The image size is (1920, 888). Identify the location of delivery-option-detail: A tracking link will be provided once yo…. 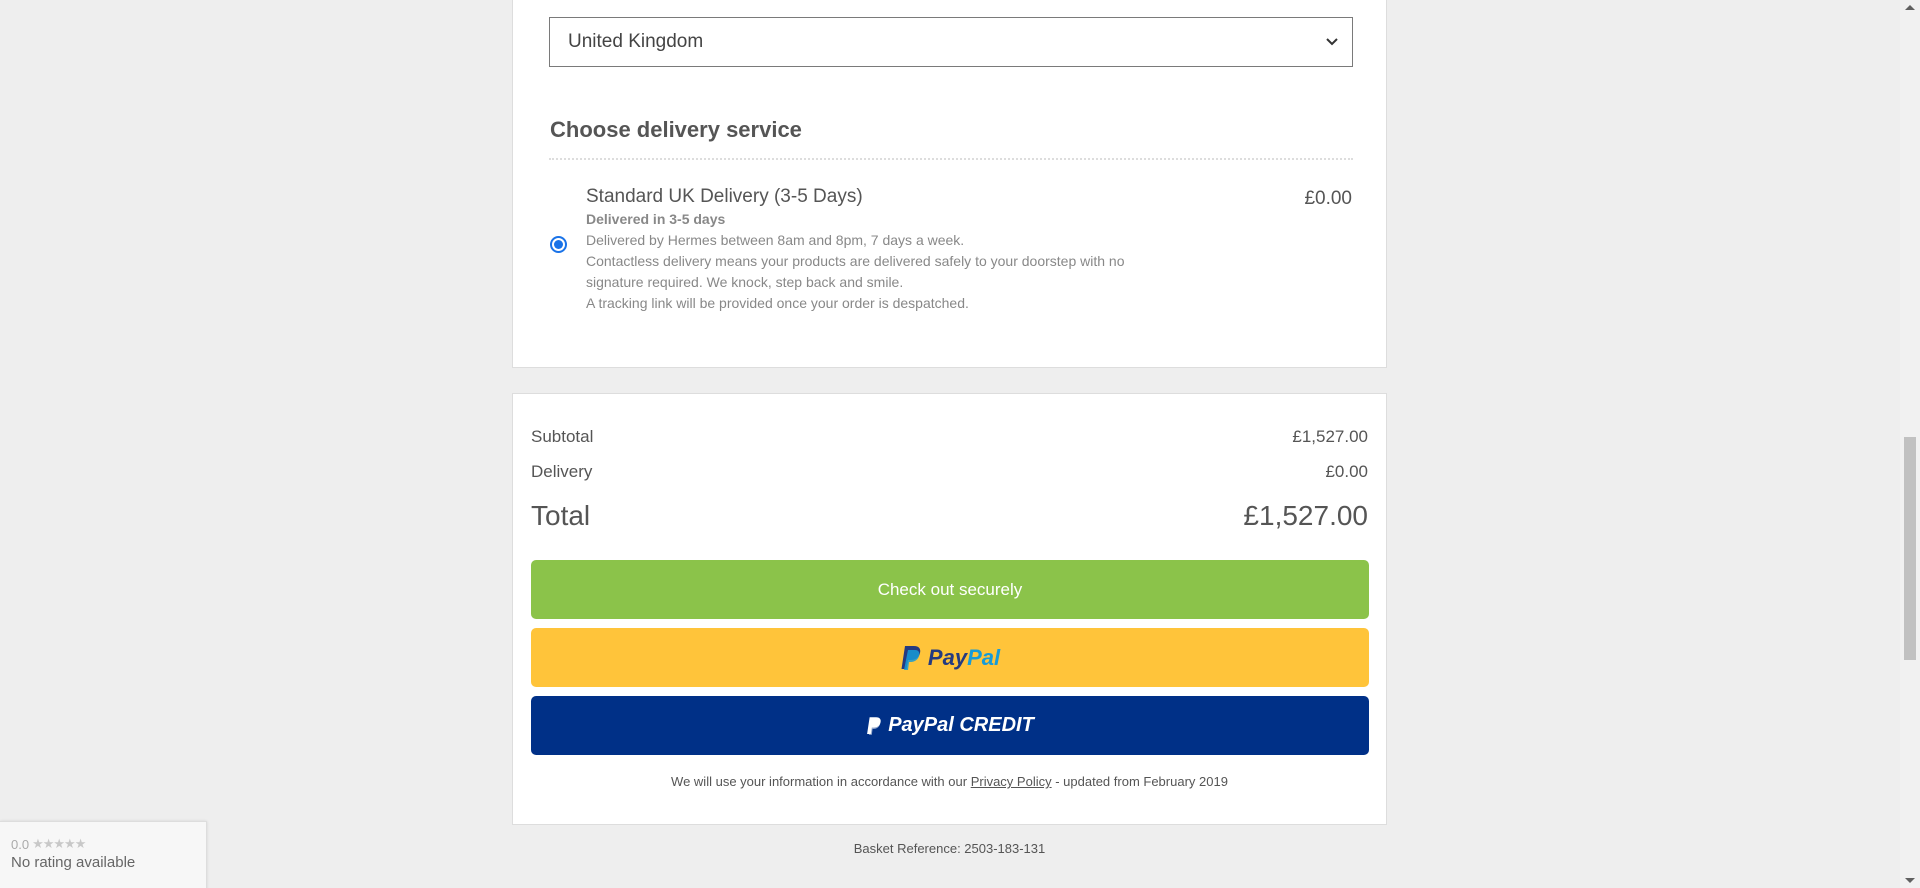
(777, 303).